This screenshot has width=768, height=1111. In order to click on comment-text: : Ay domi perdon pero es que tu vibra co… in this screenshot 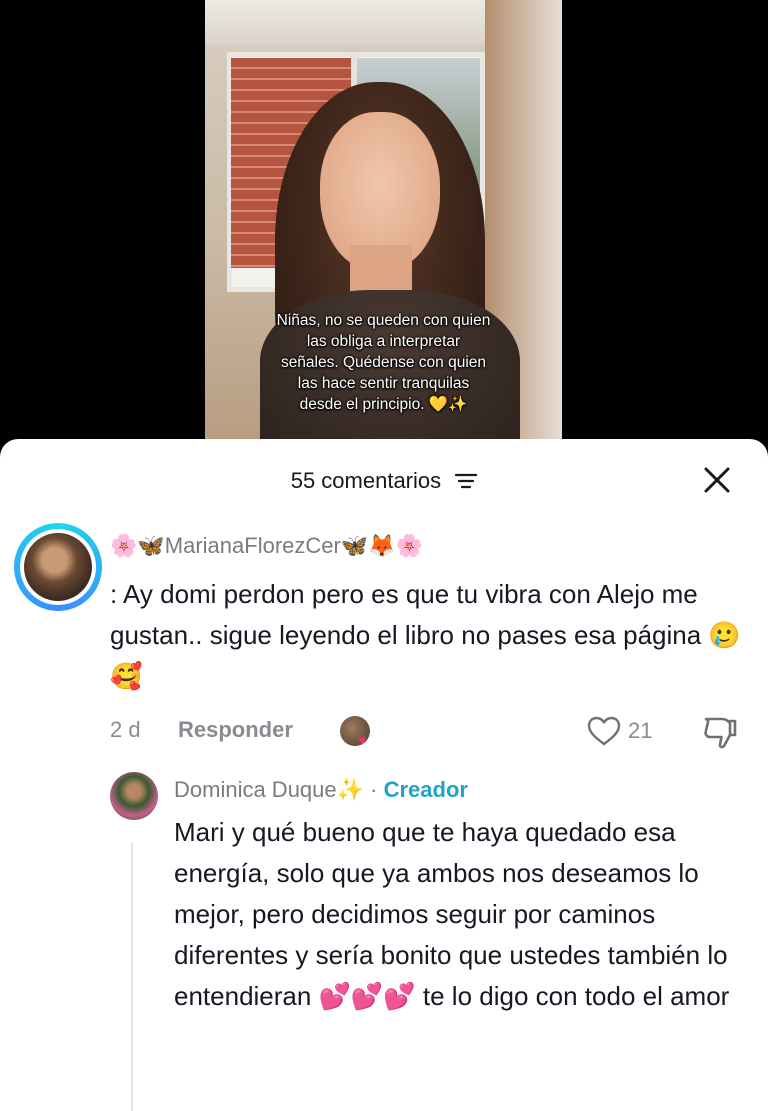, I will do `click(425, 635)`.